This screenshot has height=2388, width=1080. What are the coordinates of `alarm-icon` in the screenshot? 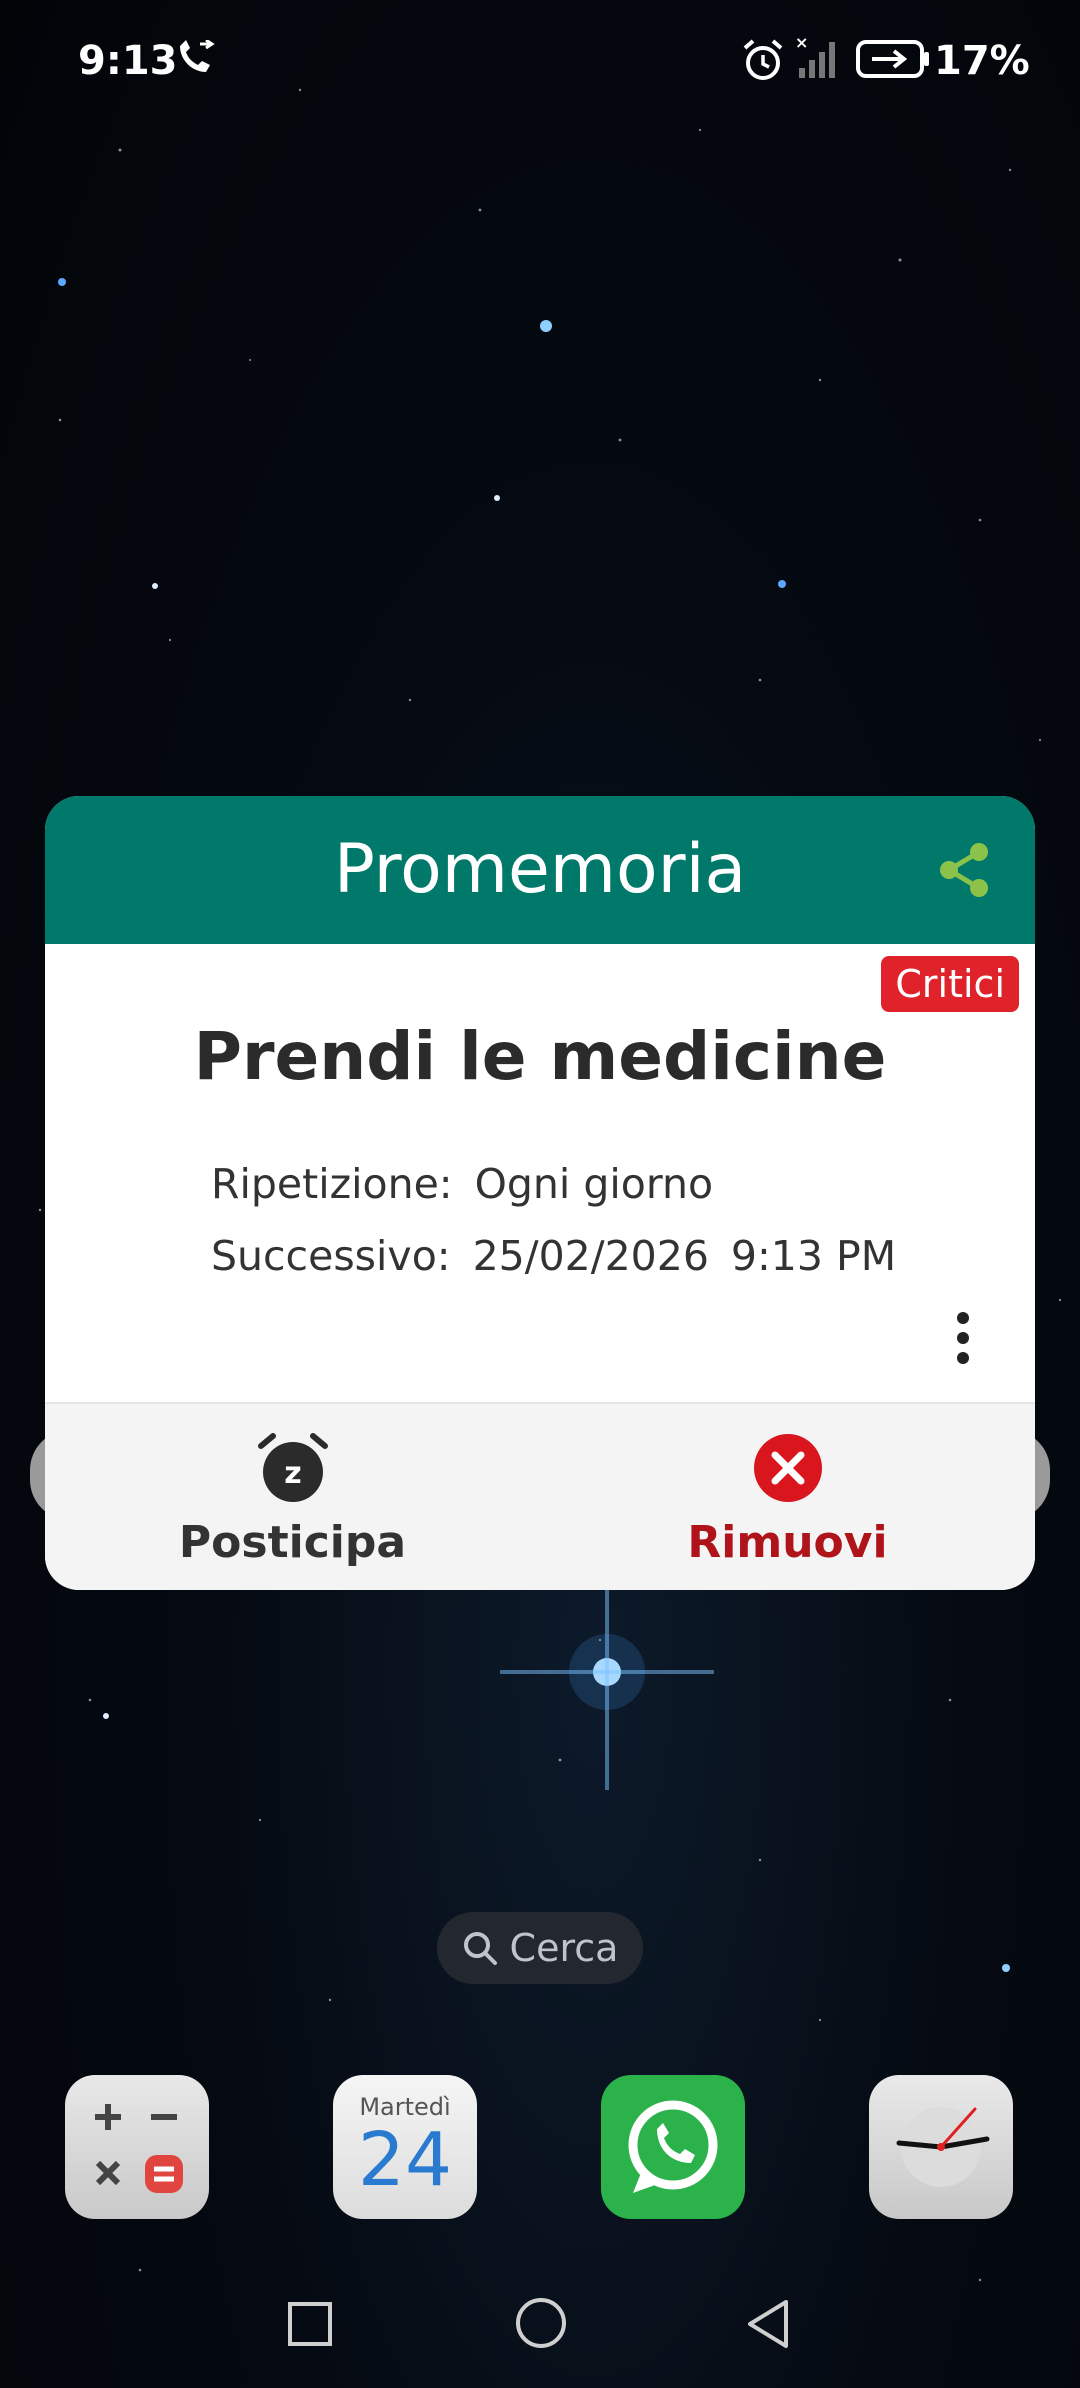 It's located at (763, 59).